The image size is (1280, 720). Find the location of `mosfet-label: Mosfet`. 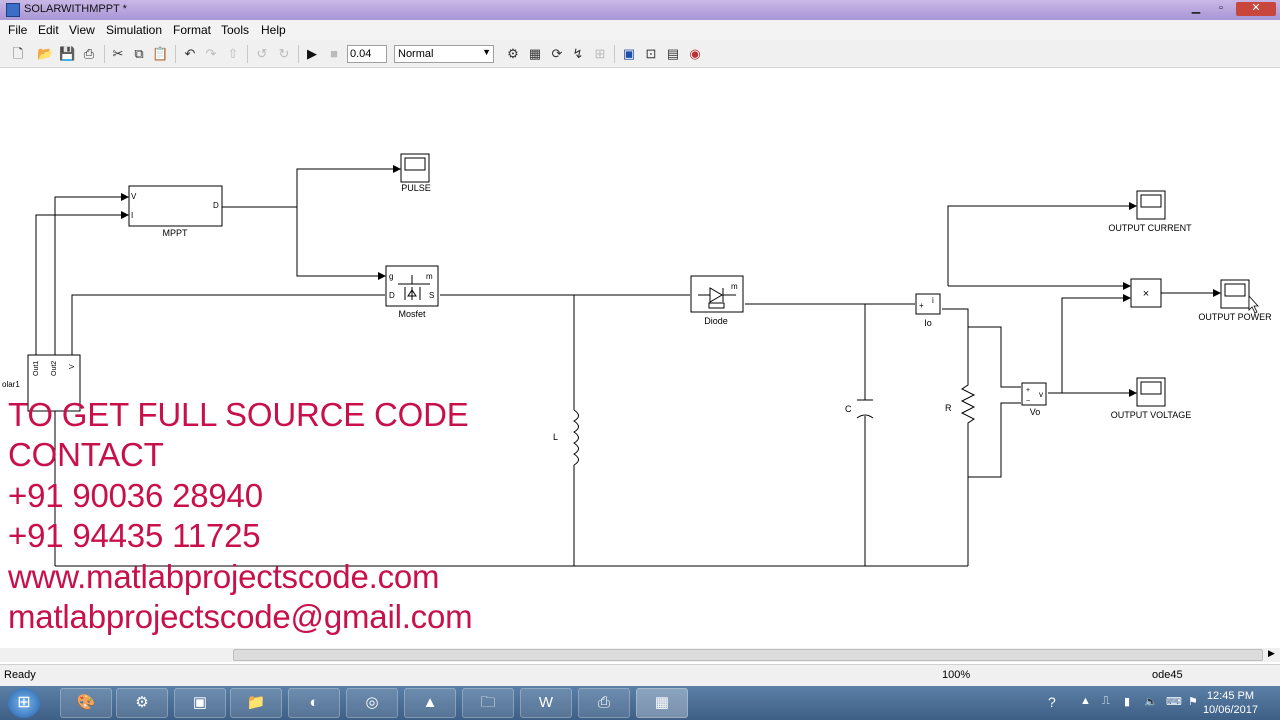

mosfet-label: Mosfet is located at coordinates (412, 314).